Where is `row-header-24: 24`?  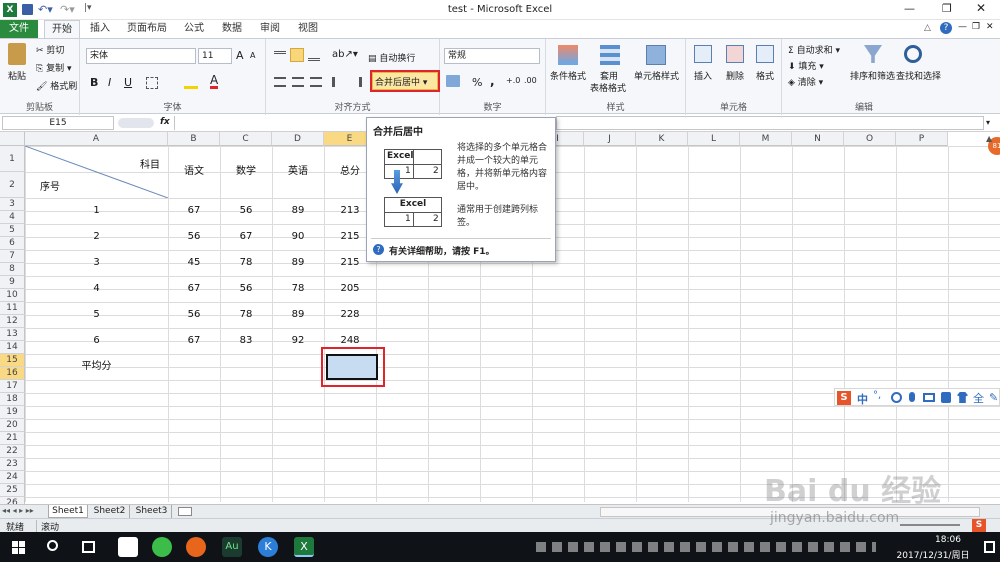
row-header-24: 24 is located at coordinates (12, 477).